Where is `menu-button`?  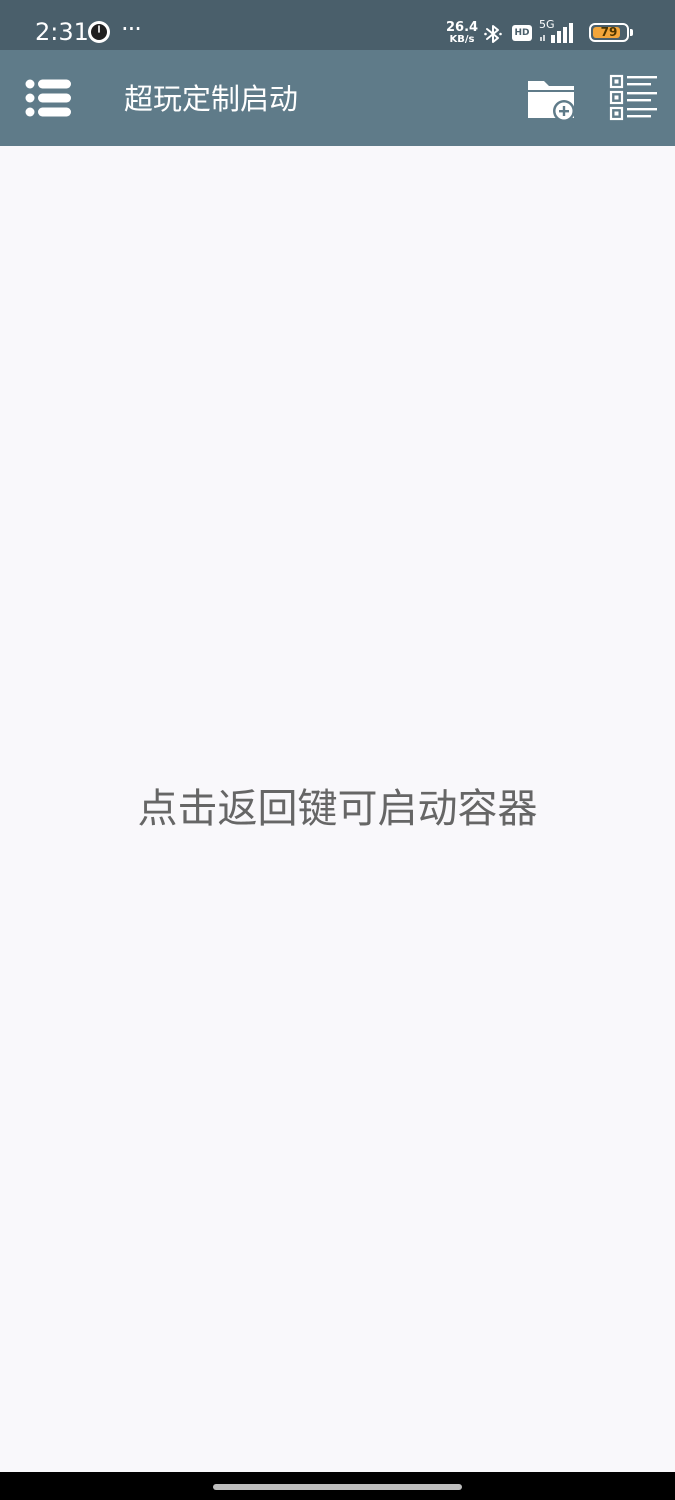
menu-button is located at coordinates (48, 98).